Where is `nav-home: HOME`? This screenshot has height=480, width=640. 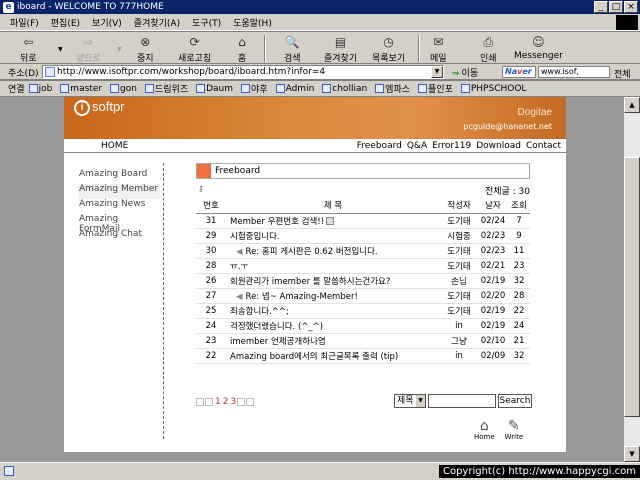
nav-home: HOME is located at coordinates (114, 146).